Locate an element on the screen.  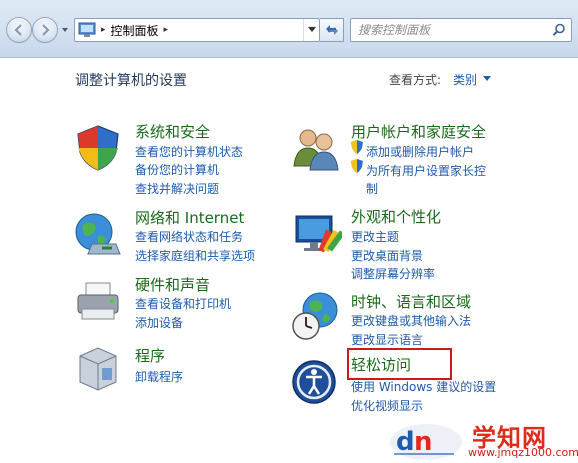
link-backup-computer: 备份您的计算机 is located at coordinates (177, 169).